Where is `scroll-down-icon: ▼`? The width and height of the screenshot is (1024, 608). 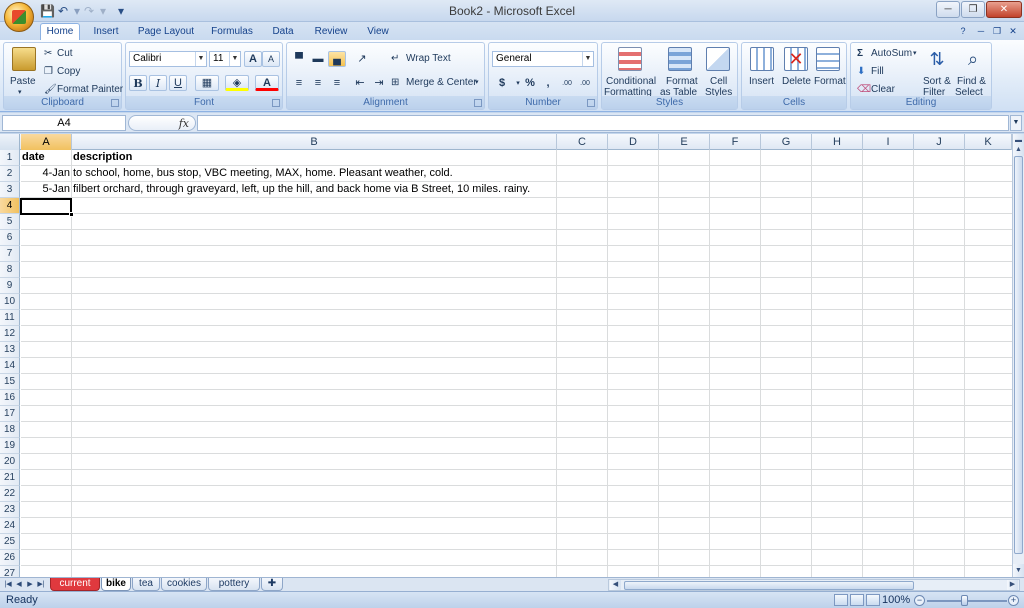 scroll-down-icon: ▼ is located at coordinates (1018, 570).